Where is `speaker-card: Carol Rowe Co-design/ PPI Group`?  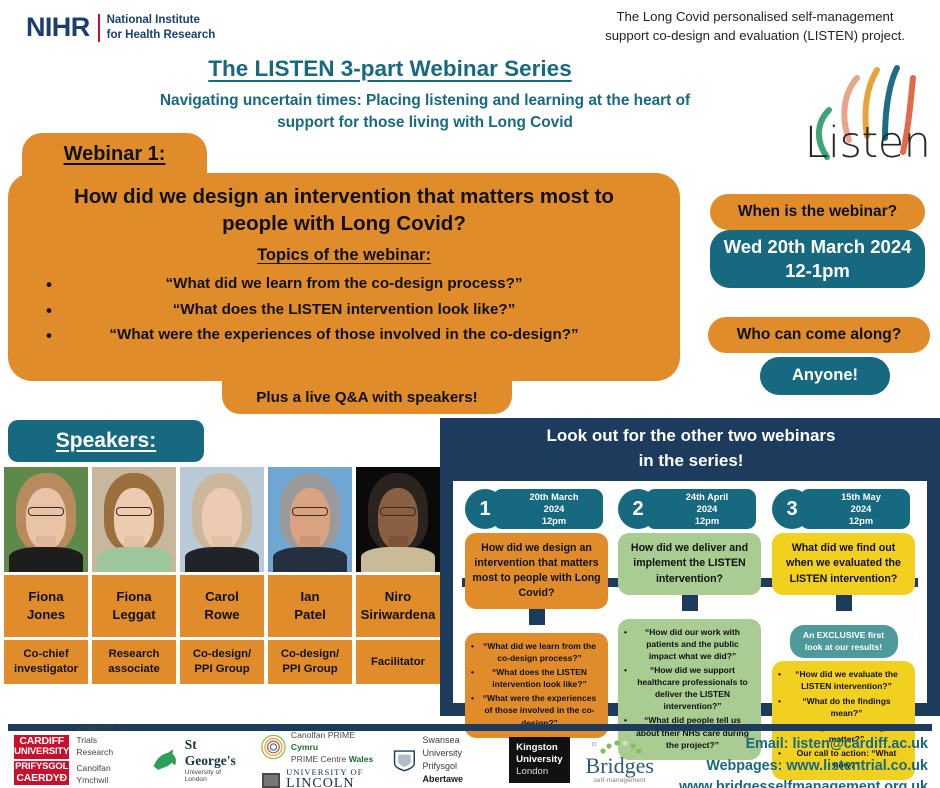 speaker-card: Carol Rowe Co-design/ PPI Group is located at coordinates (222, 579).